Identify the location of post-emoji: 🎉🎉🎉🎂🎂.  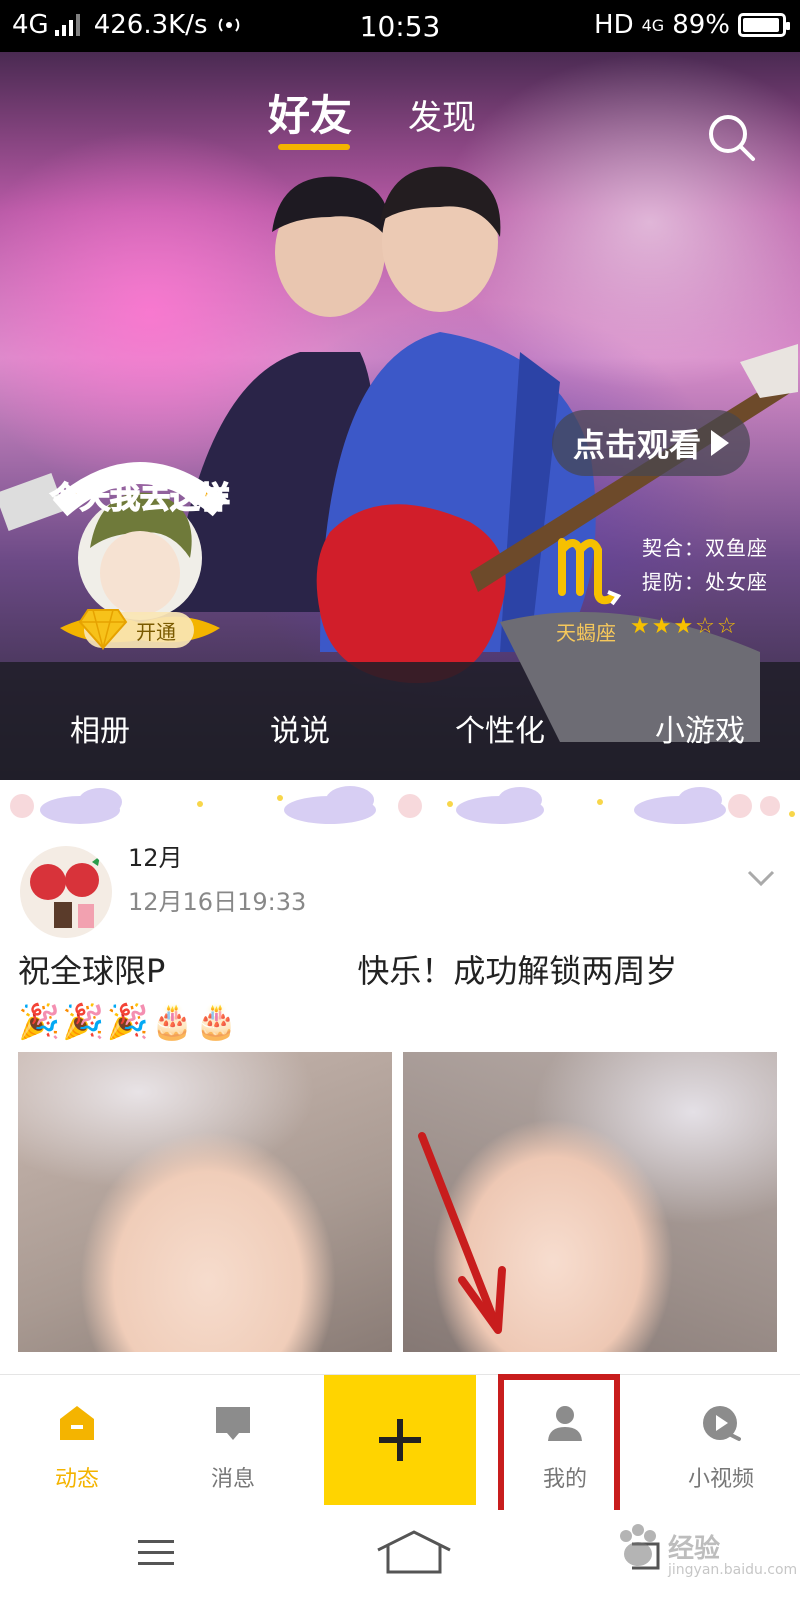
(129, 1022).